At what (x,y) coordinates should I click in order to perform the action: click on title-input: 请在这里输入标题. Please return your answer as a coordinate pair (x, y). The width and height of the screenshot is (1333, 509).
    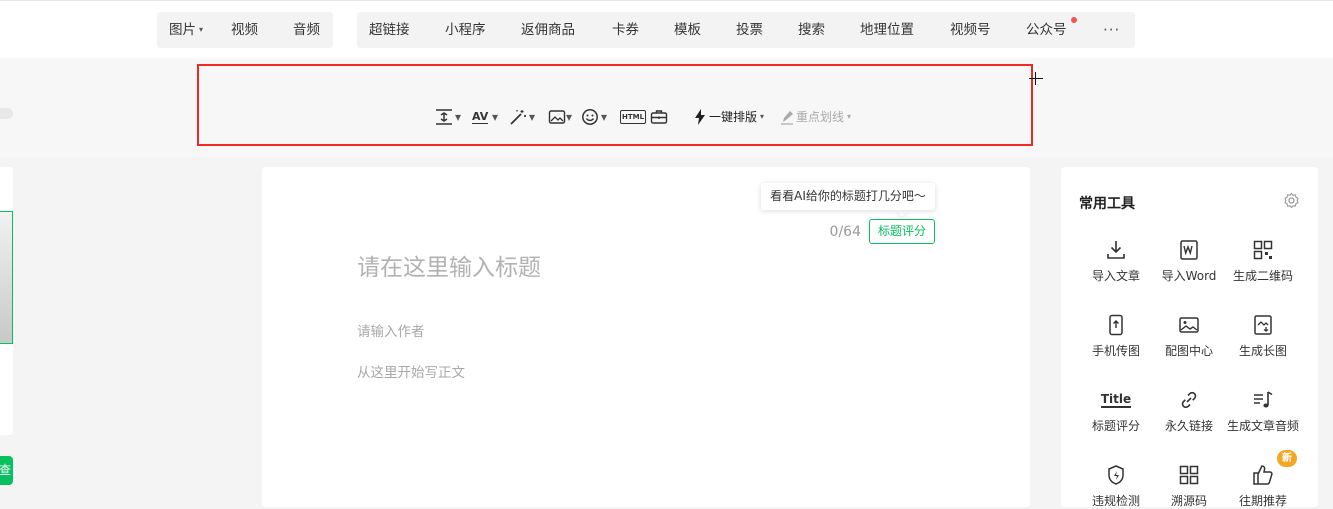
    Looking at the image, I should click on (449, 265).